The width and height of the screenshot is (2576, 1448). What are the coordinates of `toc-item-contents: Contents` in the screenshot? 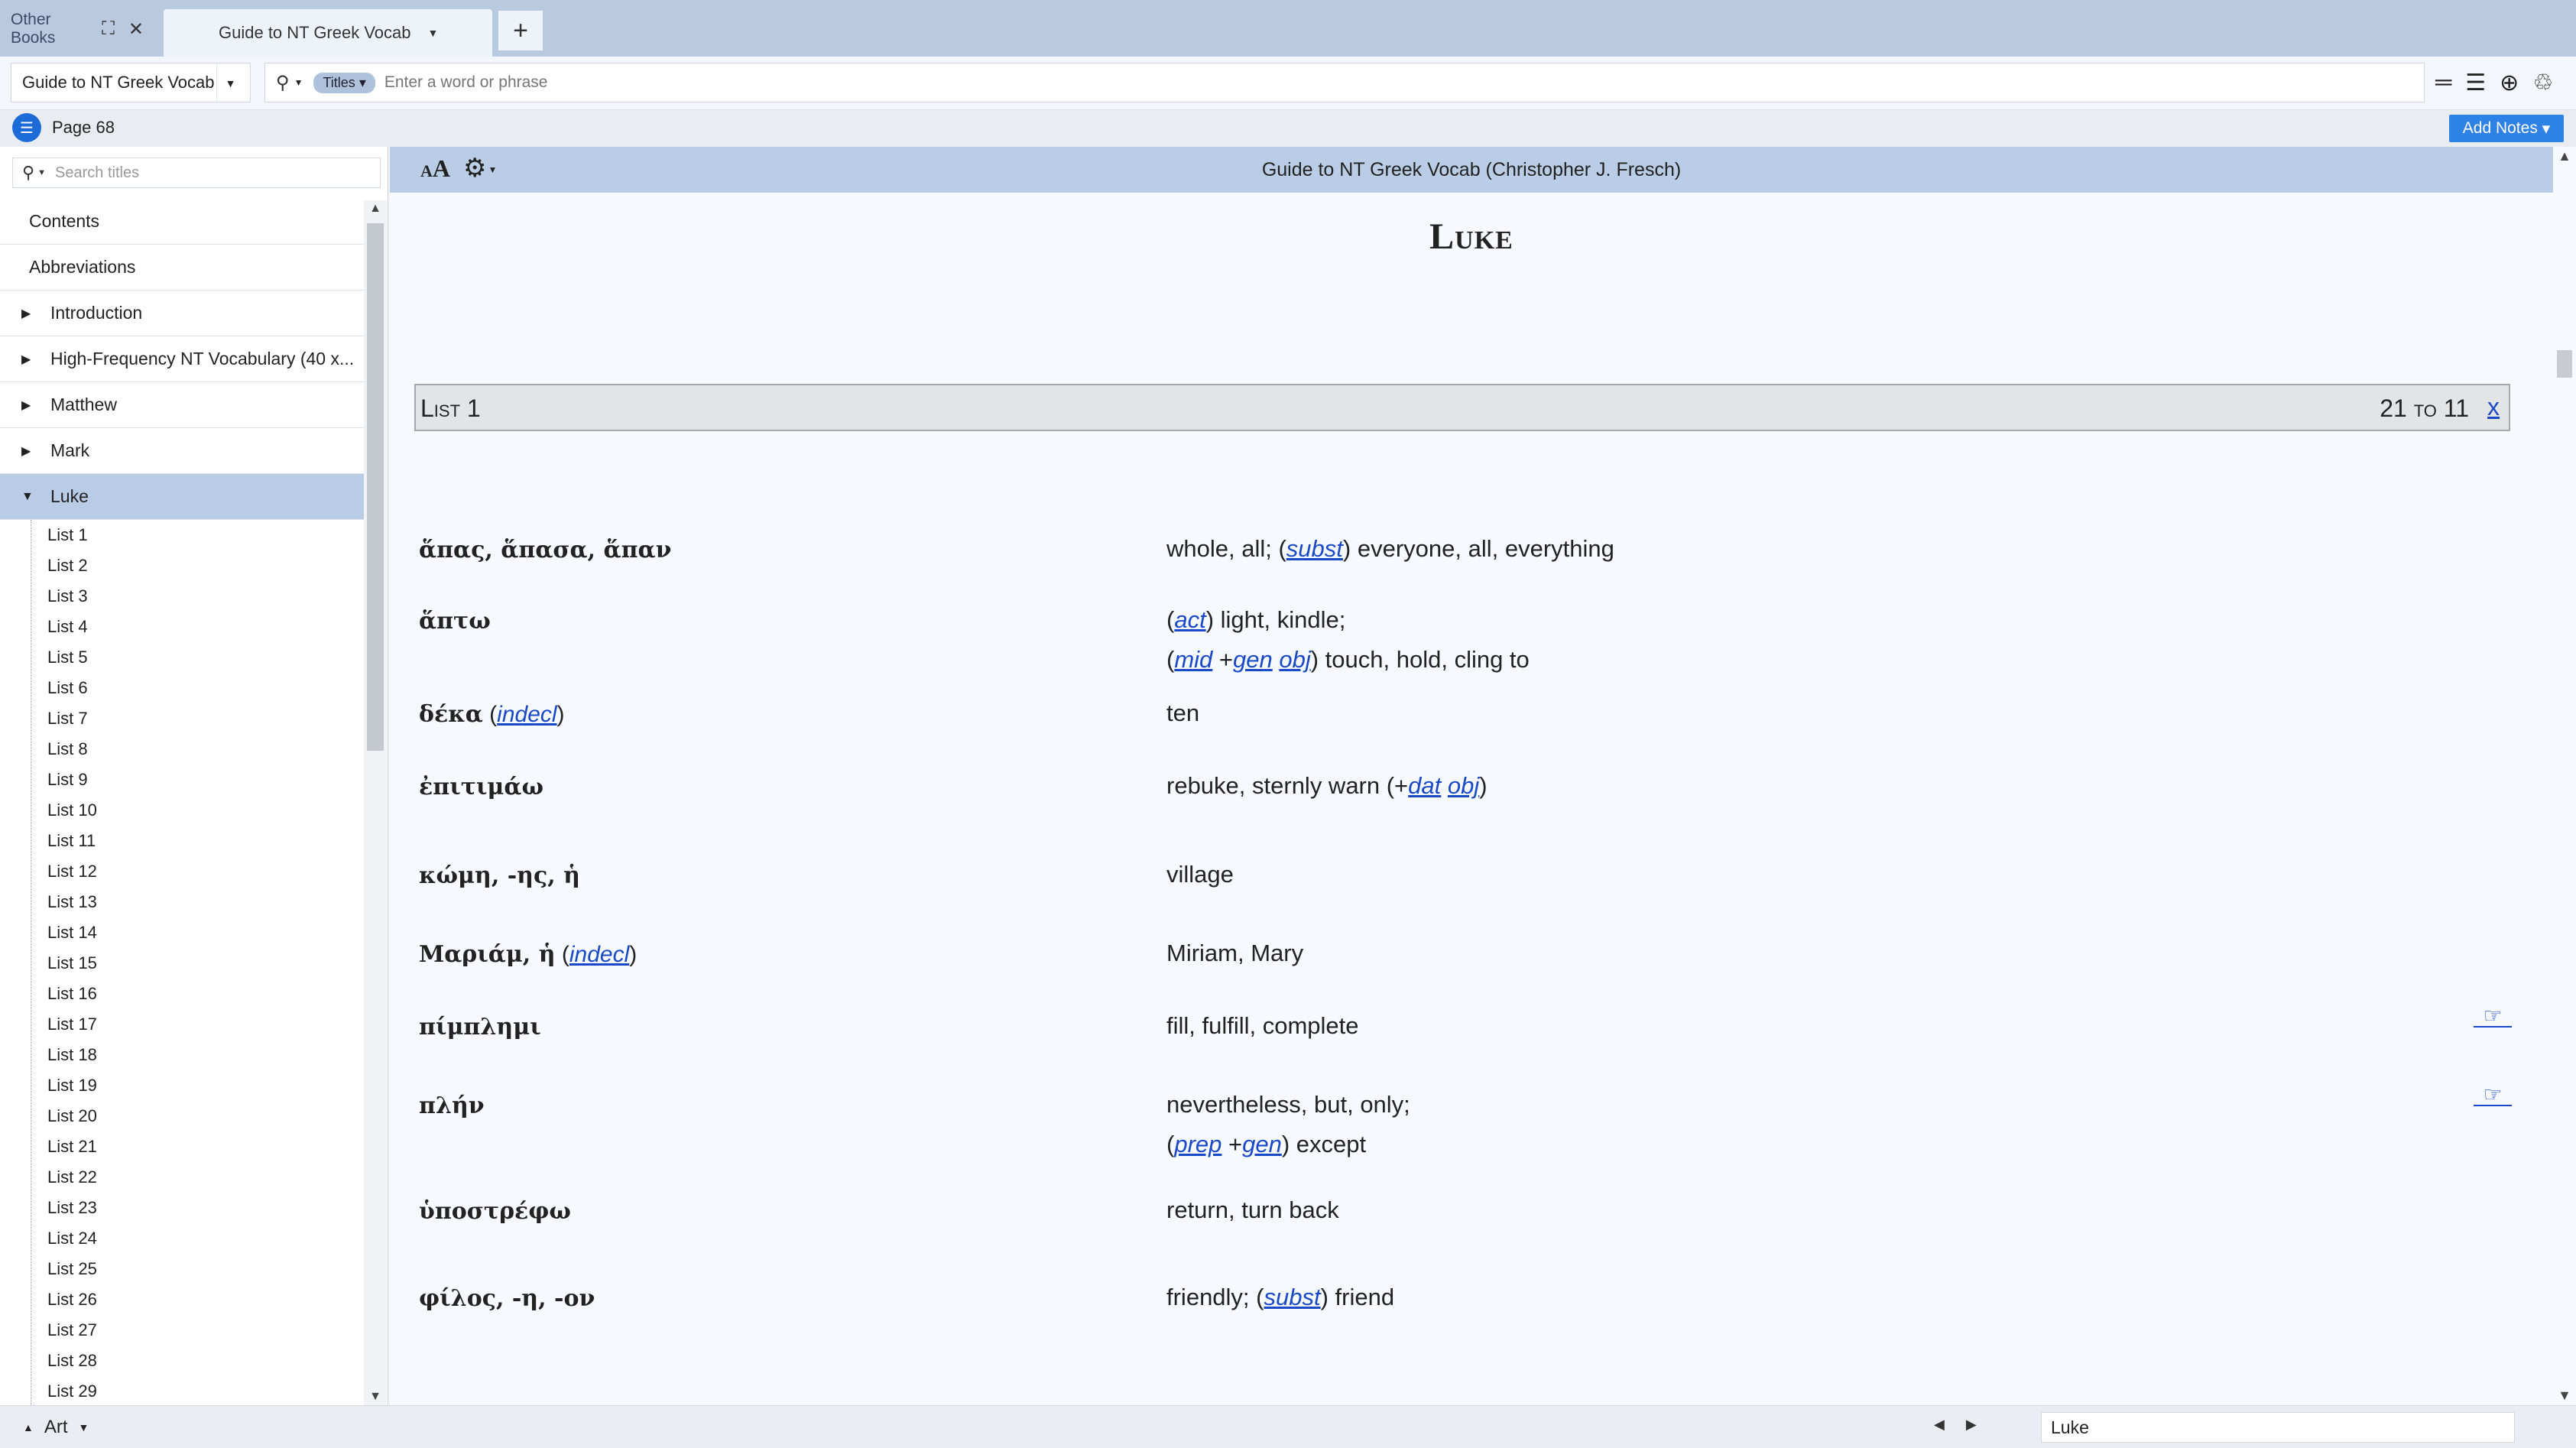 It's located at (182, 222).